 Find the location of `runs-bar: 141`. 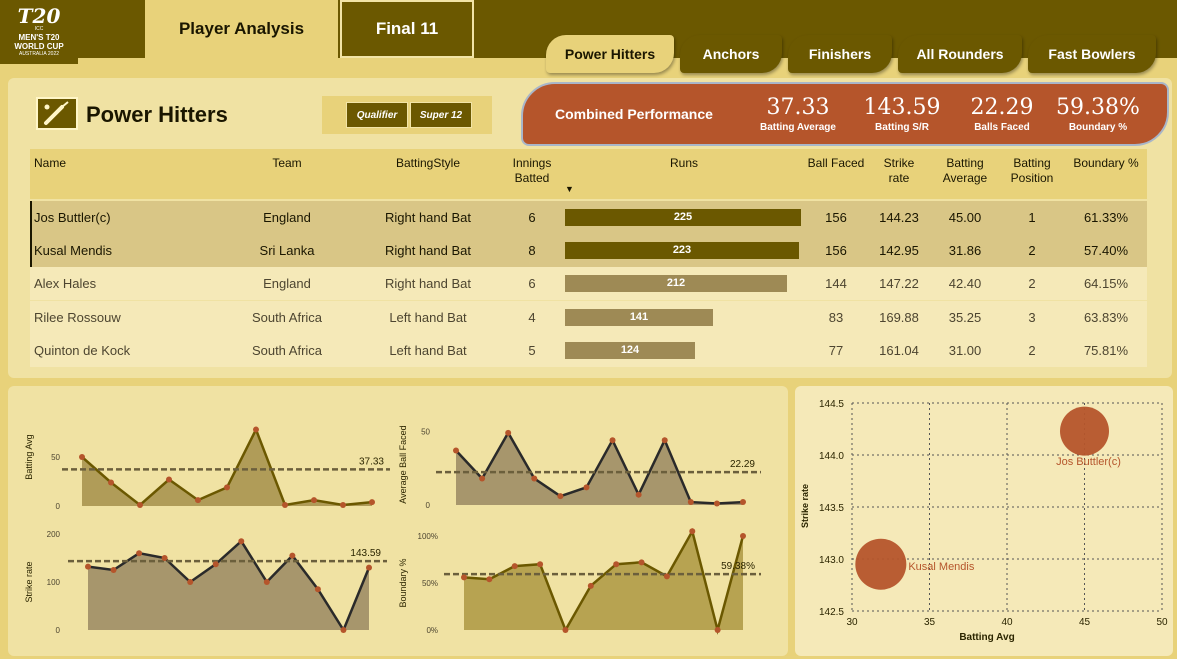

runs-bar: 141 is located at coordinates (639, 317).